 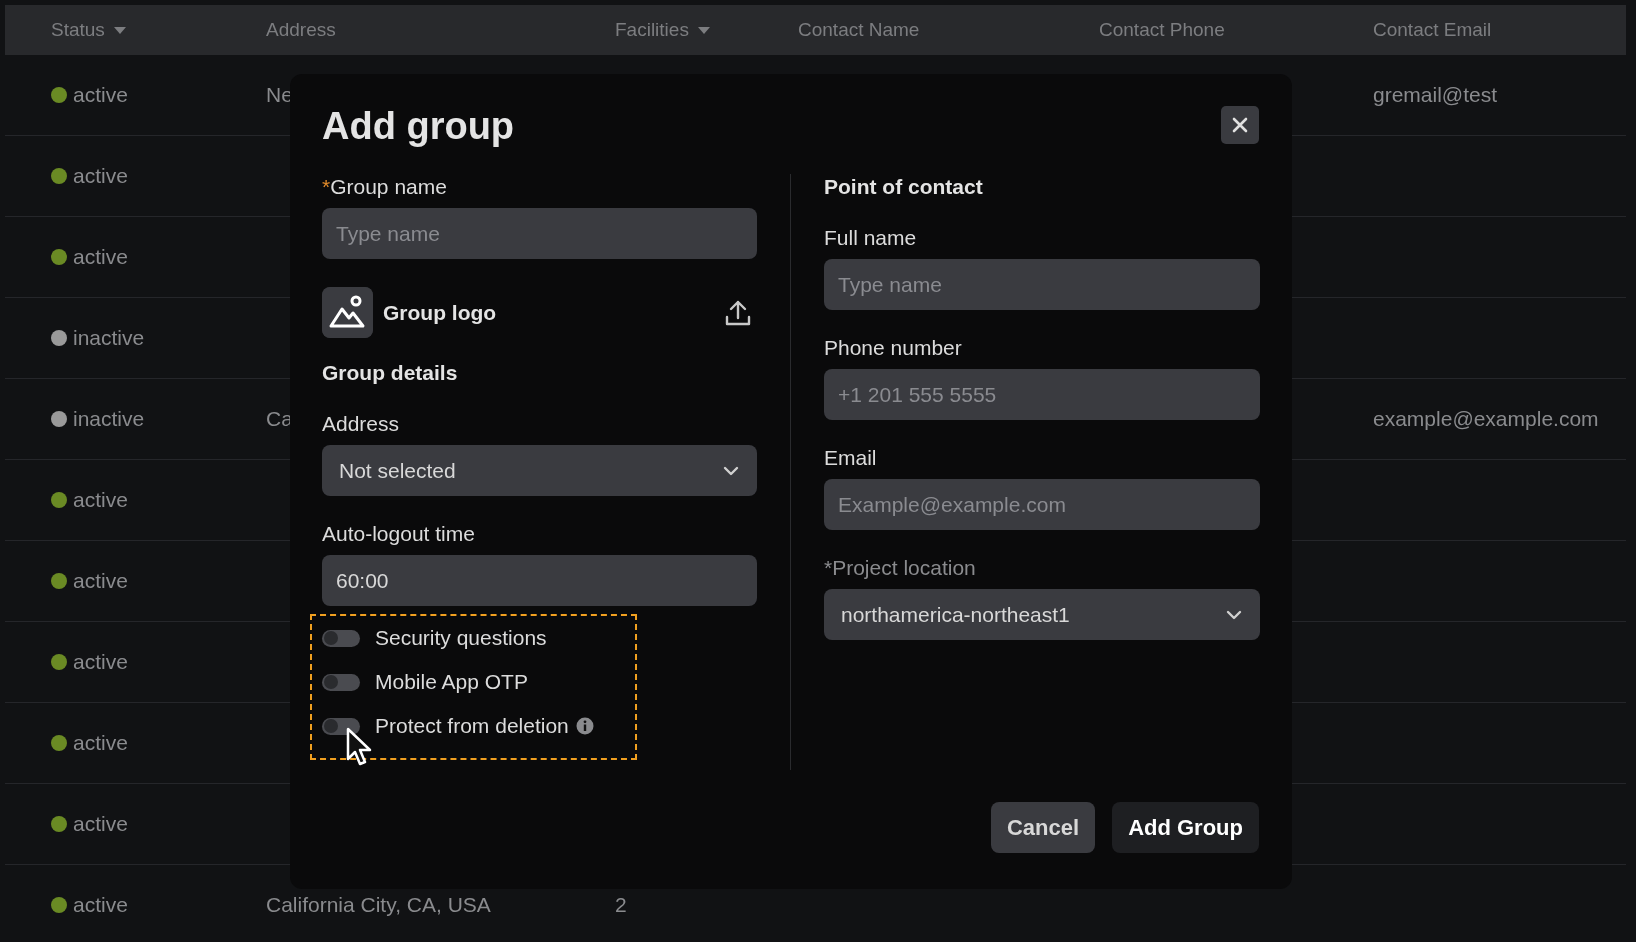 I want to click on column-header: Address, so click(x=440, y=30).